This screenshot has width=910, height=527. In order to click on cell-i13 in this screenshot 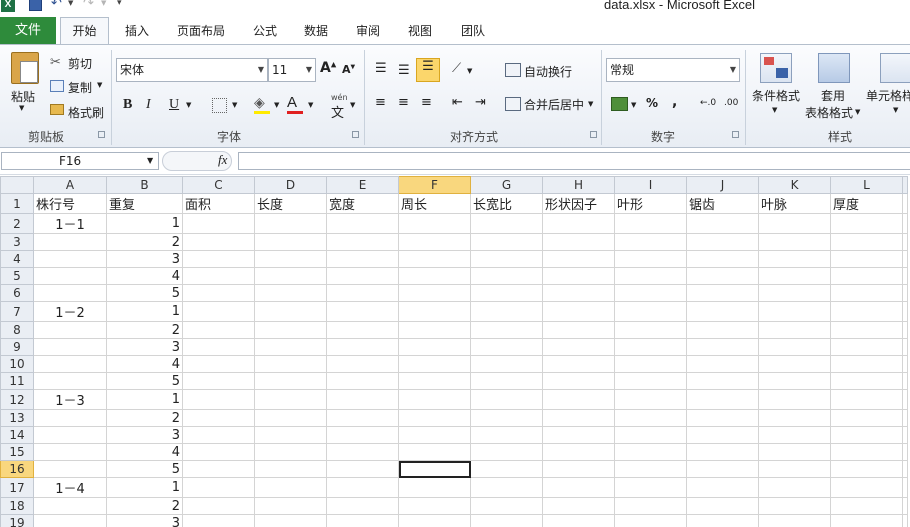, I will do `click(650, 418)`.